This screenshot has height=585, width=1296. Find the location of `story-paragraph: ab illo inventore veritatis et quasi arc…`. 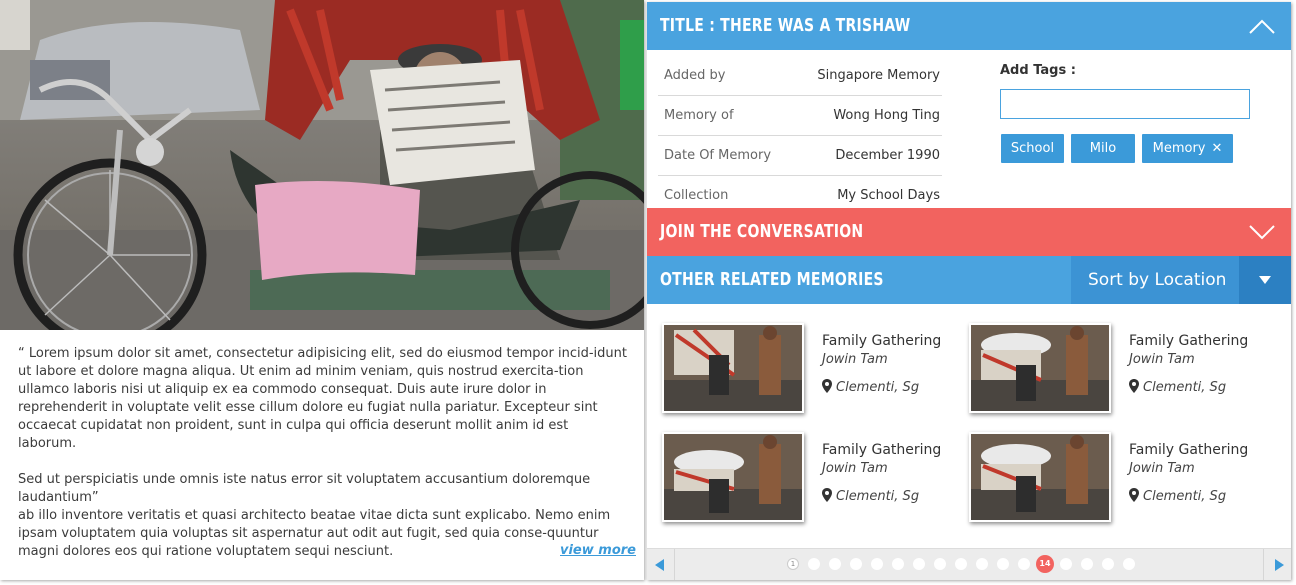

story-paragraph: ab illo inventore veritatis et quasi arc… is located at coordinates (314, 533).